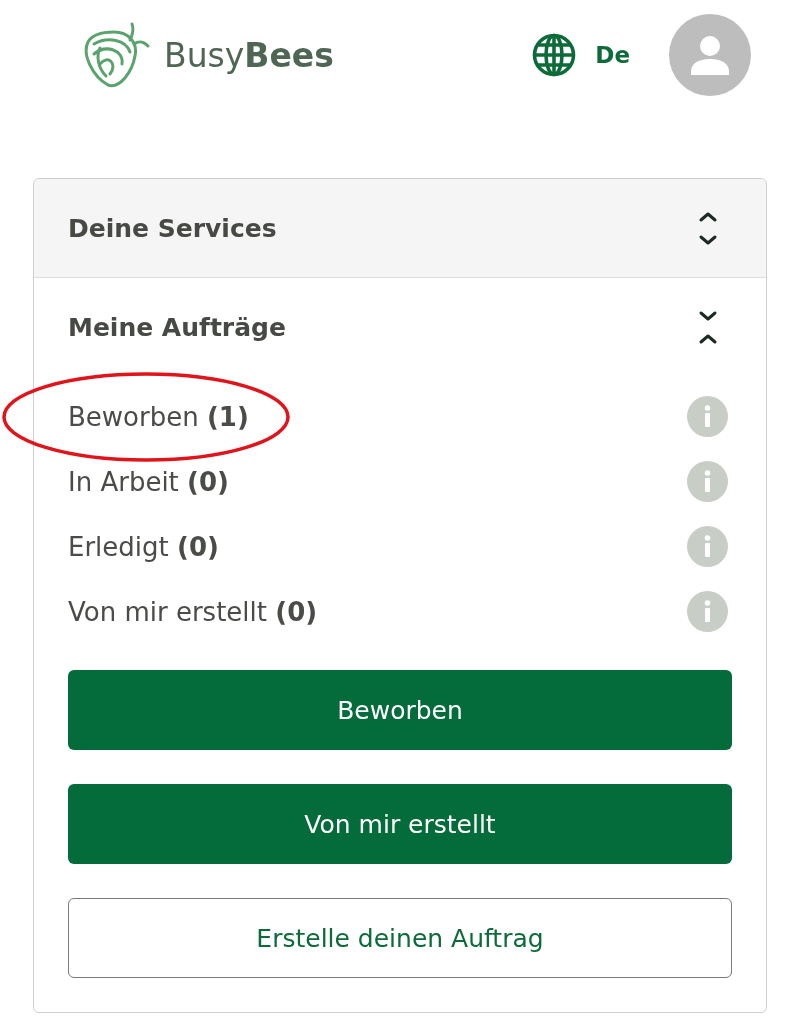  What do you see at coordinates (554, 55) in the screenshot?
I see `globe-icon` at bounding box center [554, 55].